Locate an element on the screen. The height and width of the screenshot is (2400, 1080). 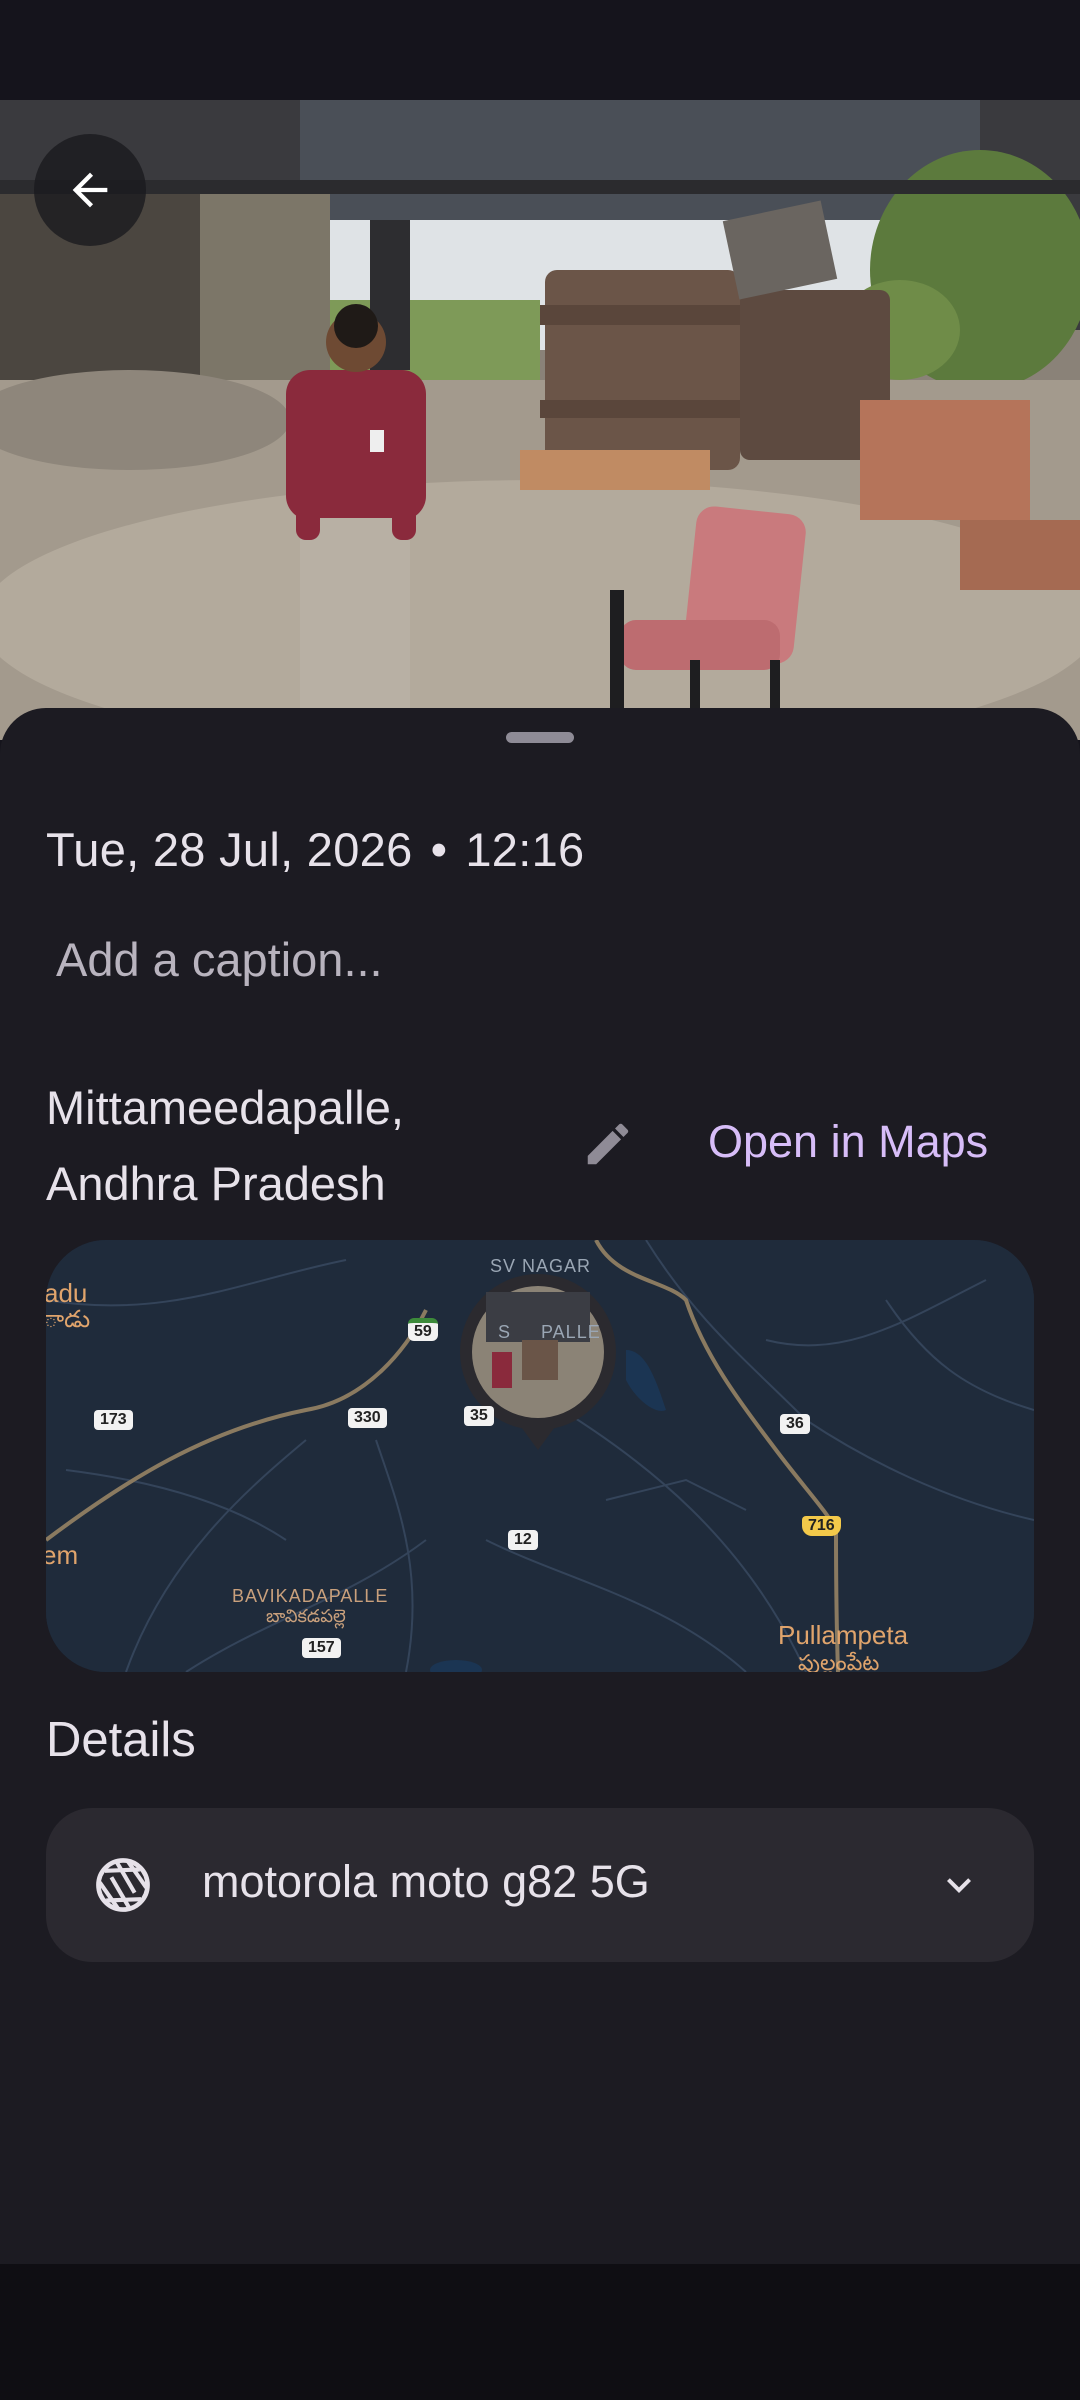
details-heading: Details is located at coordinates (121, 1740).